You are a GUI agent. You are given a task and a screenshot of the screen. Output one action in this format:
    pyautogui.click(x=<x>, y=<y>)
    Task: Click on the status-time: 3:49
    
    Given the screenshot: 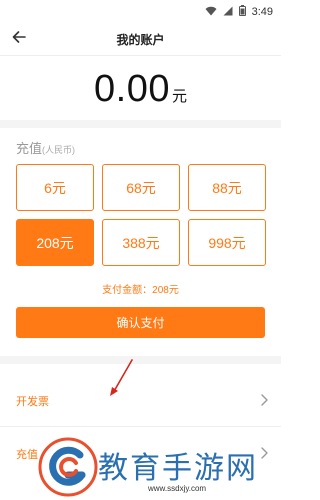 What is the action you would take?
    pyautogui.click(x=262, y=12)
    